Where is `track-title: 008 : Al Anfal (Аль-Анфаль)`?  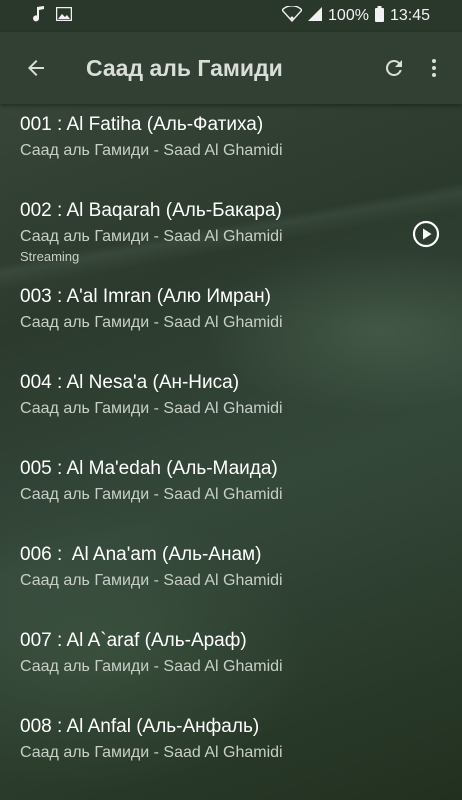
track-title: 008 : Al Anfal (Аль-Анфаль) is located at coordinates (140, 726).